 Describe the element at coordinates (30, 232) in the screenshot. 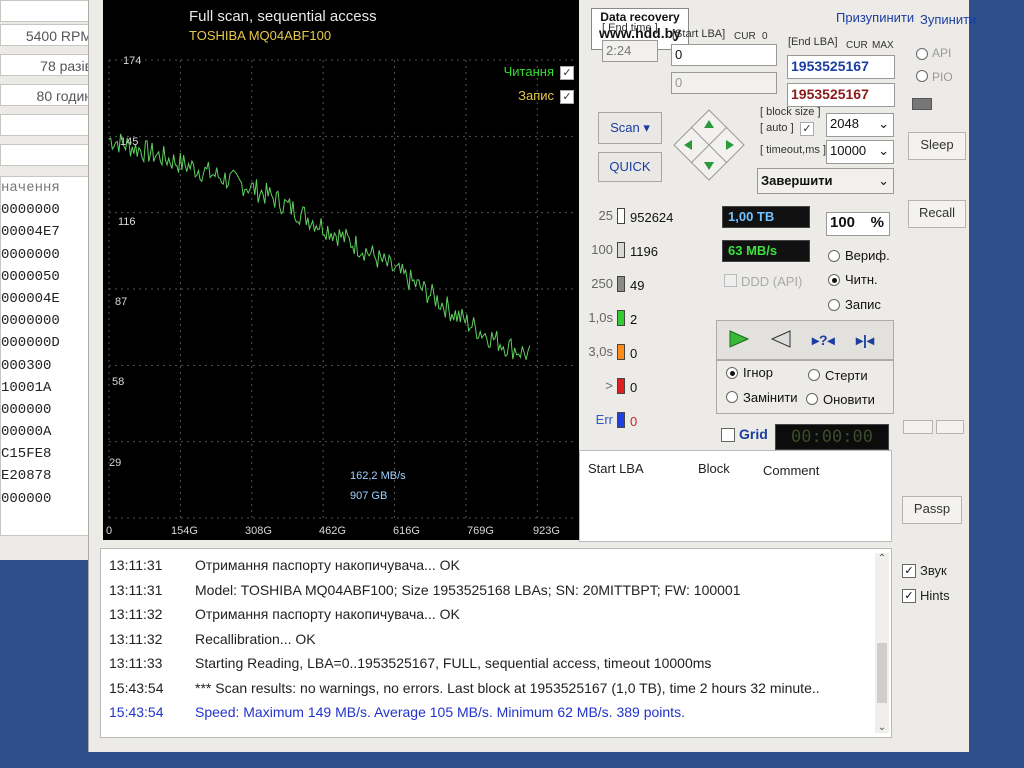

I see `register-value: 00004E7` at that location.